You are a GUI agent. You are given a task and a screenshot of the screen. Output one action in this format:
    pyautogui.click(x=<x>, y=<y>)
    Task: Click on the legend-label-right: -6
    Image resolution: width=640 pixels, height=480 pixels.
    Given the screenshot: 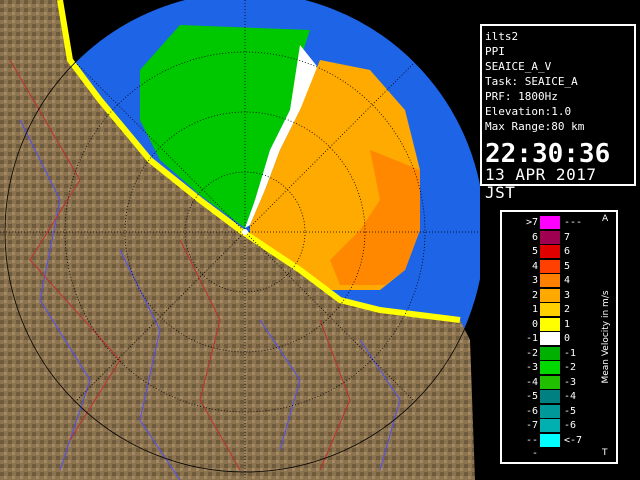 What is the action you would take?
    pyautogui.click(x=570, y=425)
    